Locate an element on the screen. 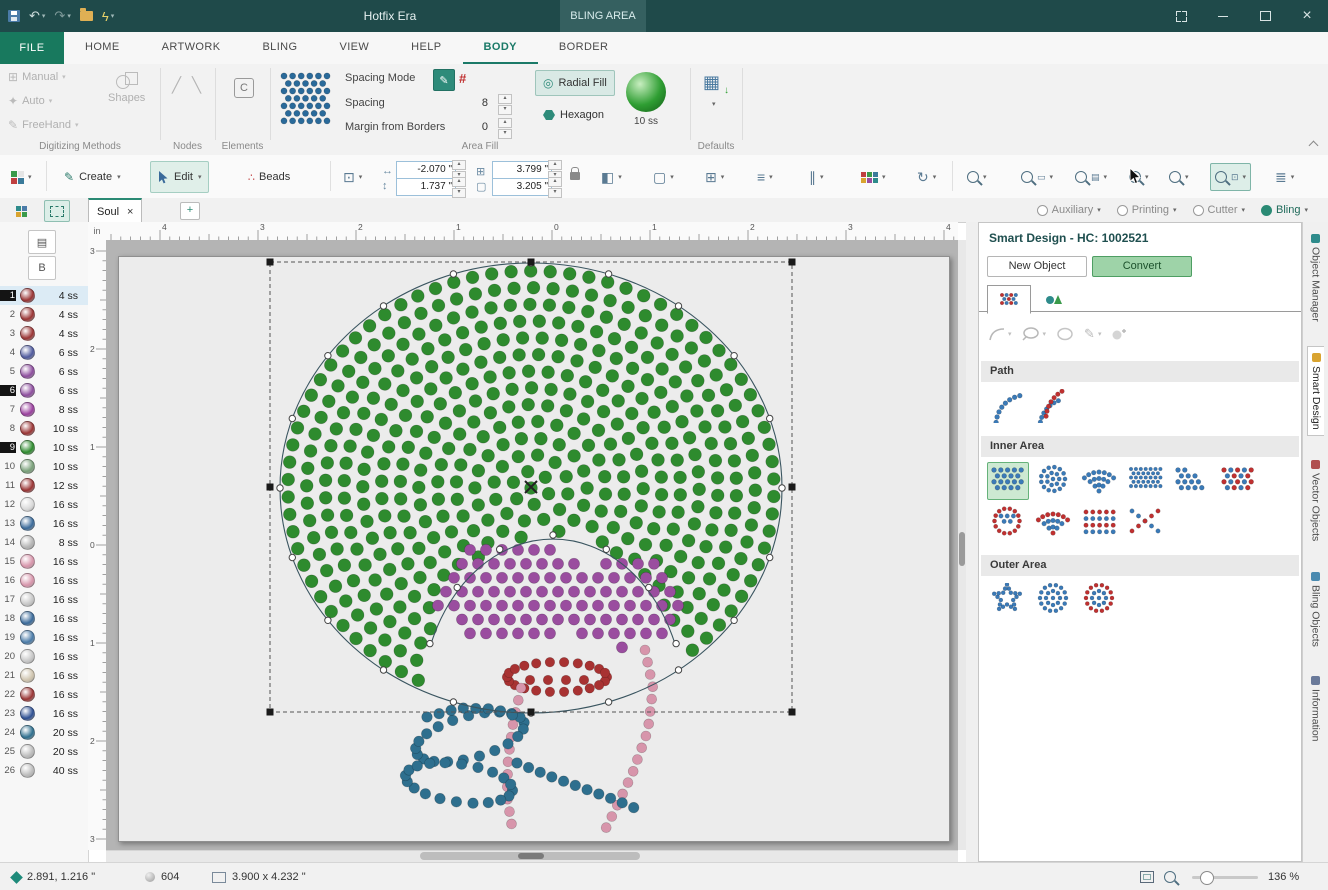  zoom-tool-button is located at coordinates (1170, 876).